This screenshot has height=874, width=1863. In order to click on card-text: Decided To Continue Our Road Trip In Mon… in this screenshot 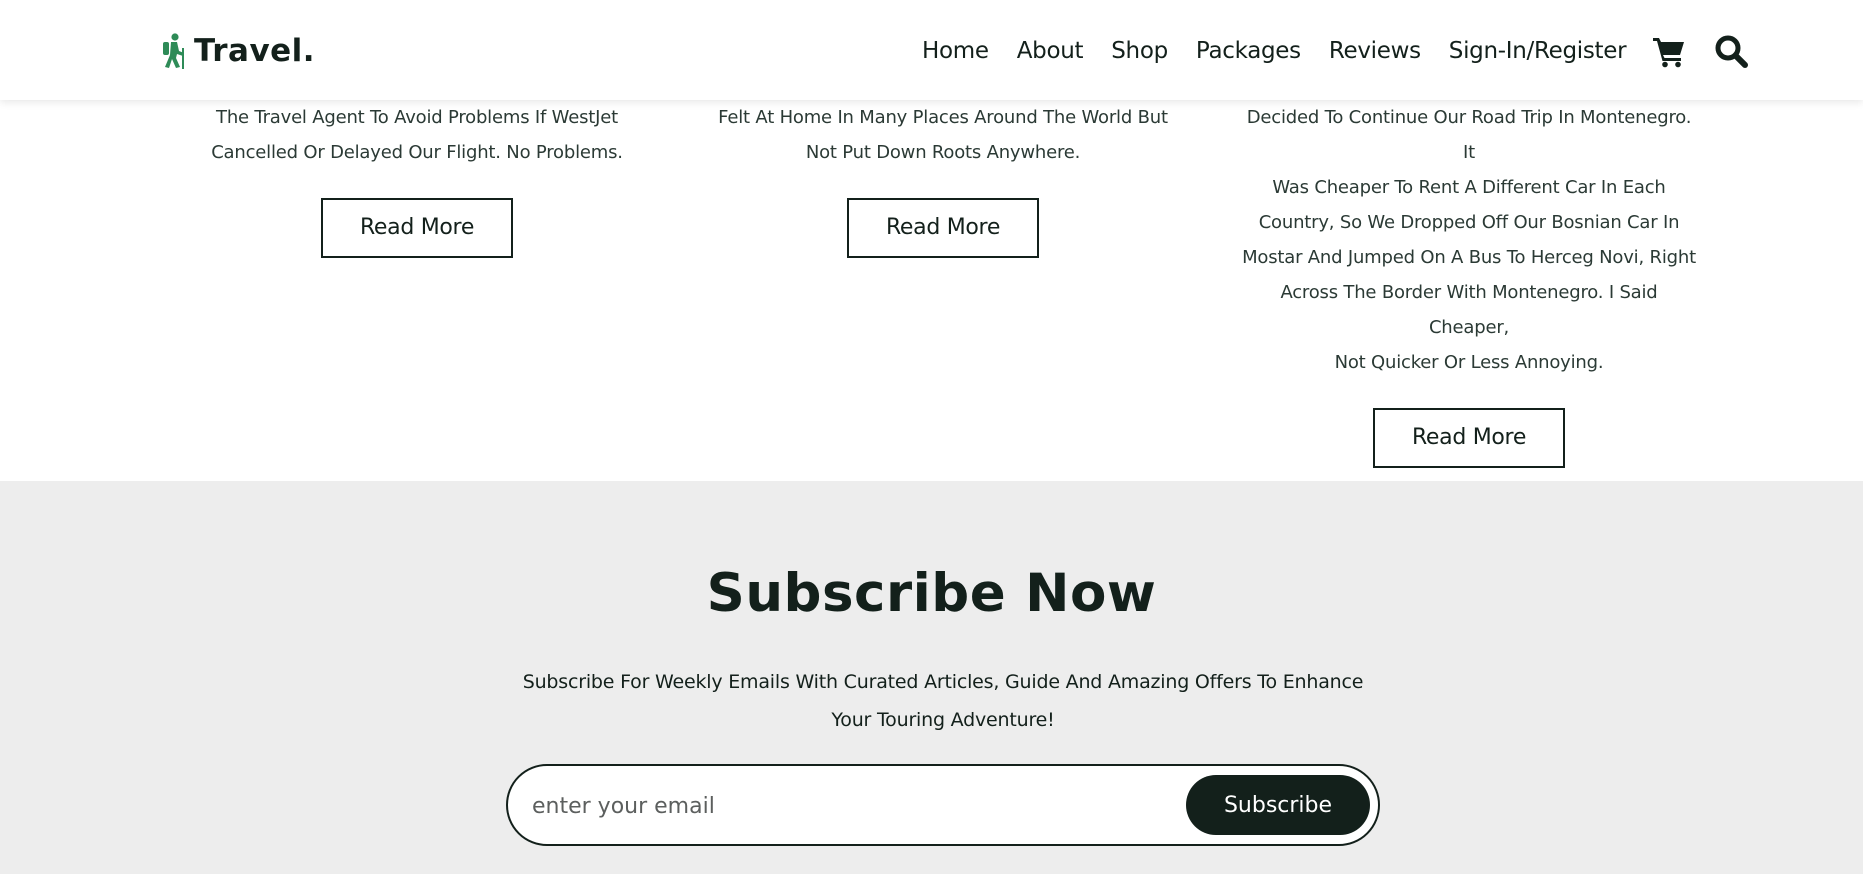, I will do `click(1469, 240)`.